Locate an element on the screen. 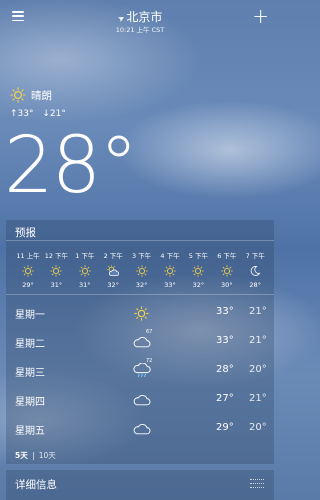 This screenshot has height=500, width=320. tab-10-day: 10天 is located at coordinates (47, 455).